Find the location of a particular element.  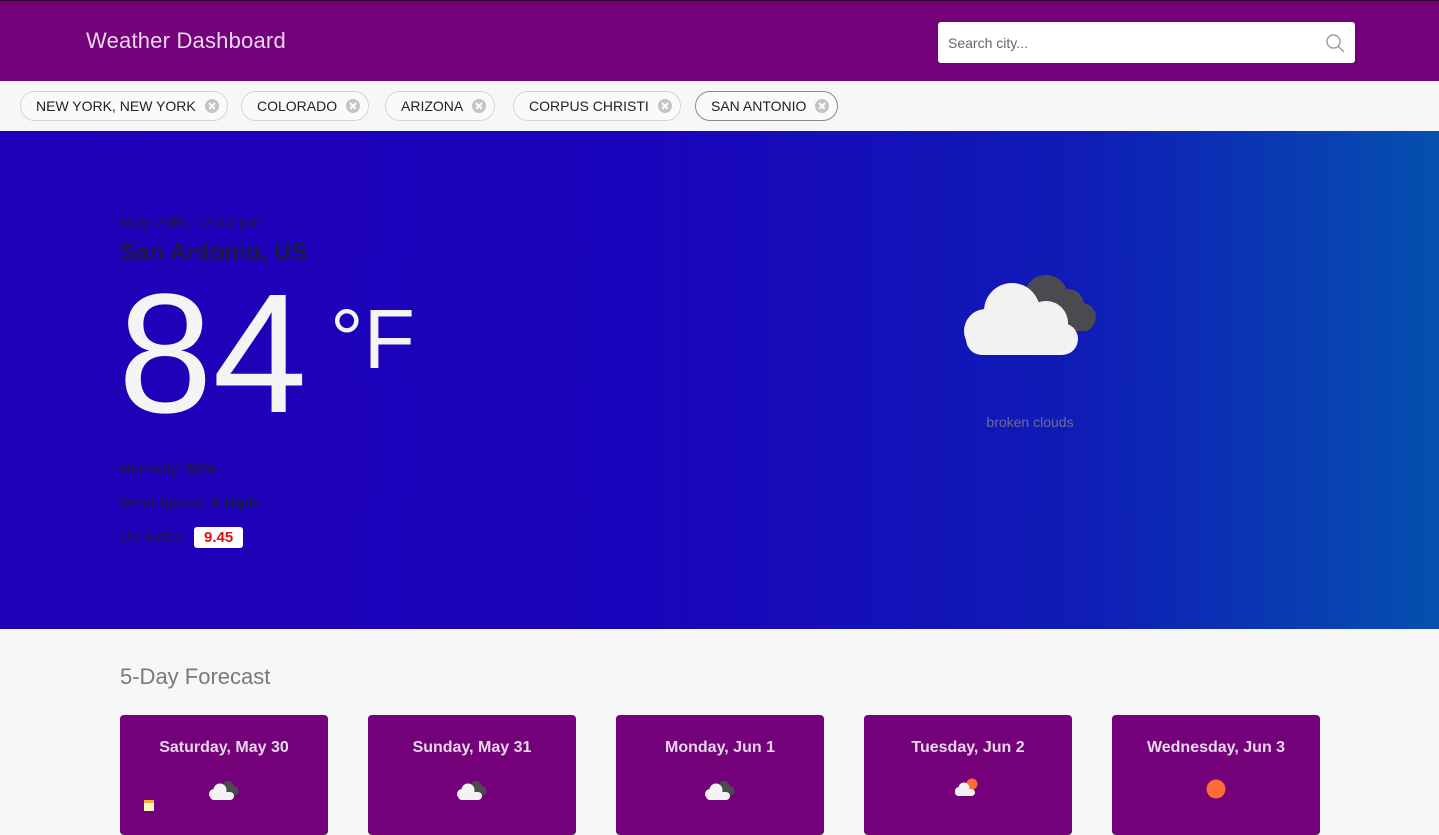

chip-label: CORPUS CHRISTI is located at coordinates (589, 106).